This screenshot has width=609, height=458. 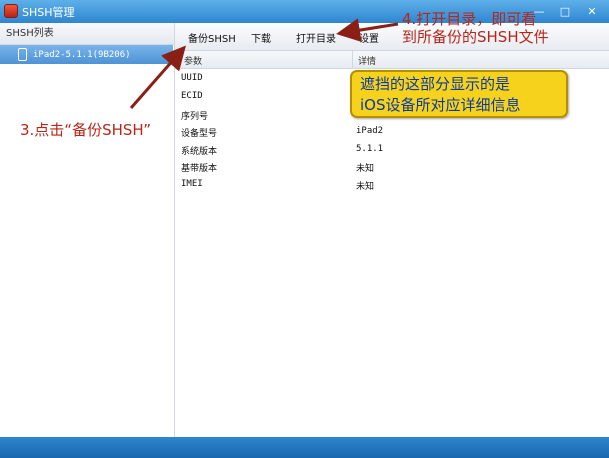 What do you see at coordinates (435, 84) in the screenshot?
I see `note-line-1: 遮挡的这部分显示的是` at bounding box center [435, 84].